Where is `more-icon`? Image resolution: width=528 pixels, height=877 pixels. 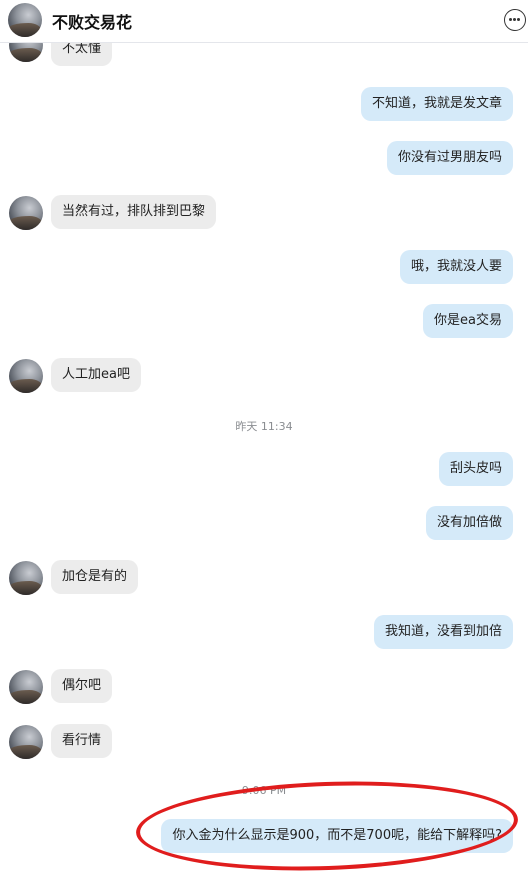
more-icon is located at coordinates (515, 20).